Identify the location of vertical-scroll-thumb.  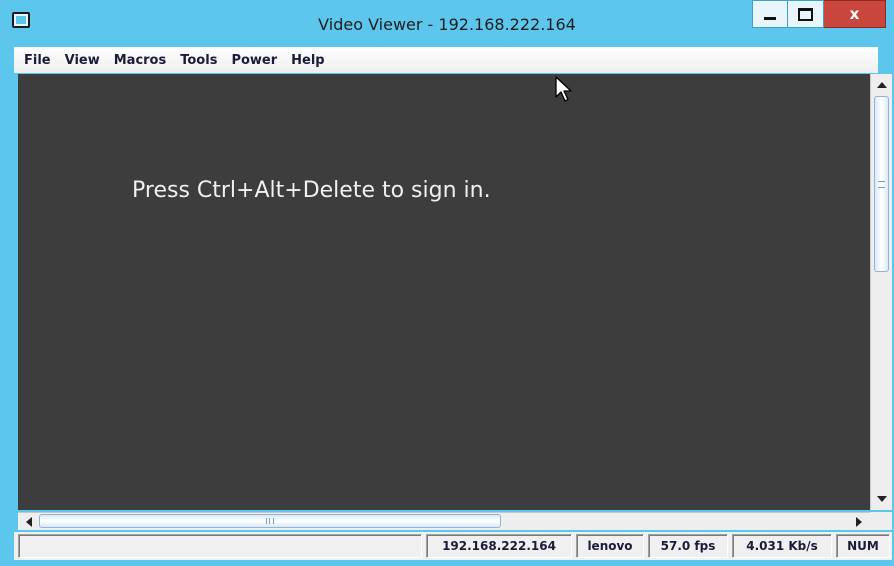
(881, 184).